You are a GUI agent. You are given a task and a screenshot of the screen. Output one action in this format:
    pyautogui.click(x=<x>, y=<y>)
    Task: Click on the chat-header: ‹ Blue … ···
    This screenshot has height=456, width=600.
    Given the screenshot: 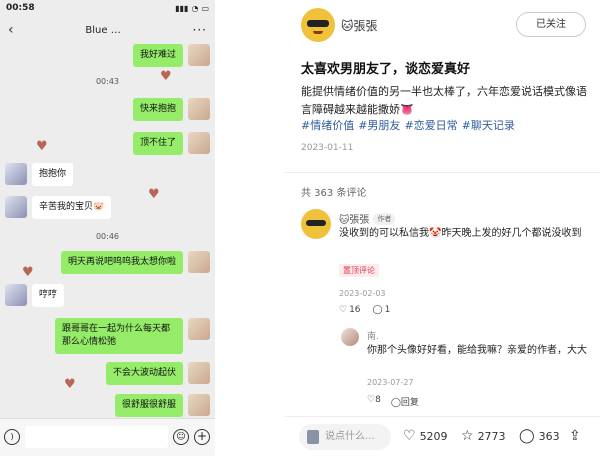 What is the action you would take?
    pyautogui.click(x=107, y=30)
    